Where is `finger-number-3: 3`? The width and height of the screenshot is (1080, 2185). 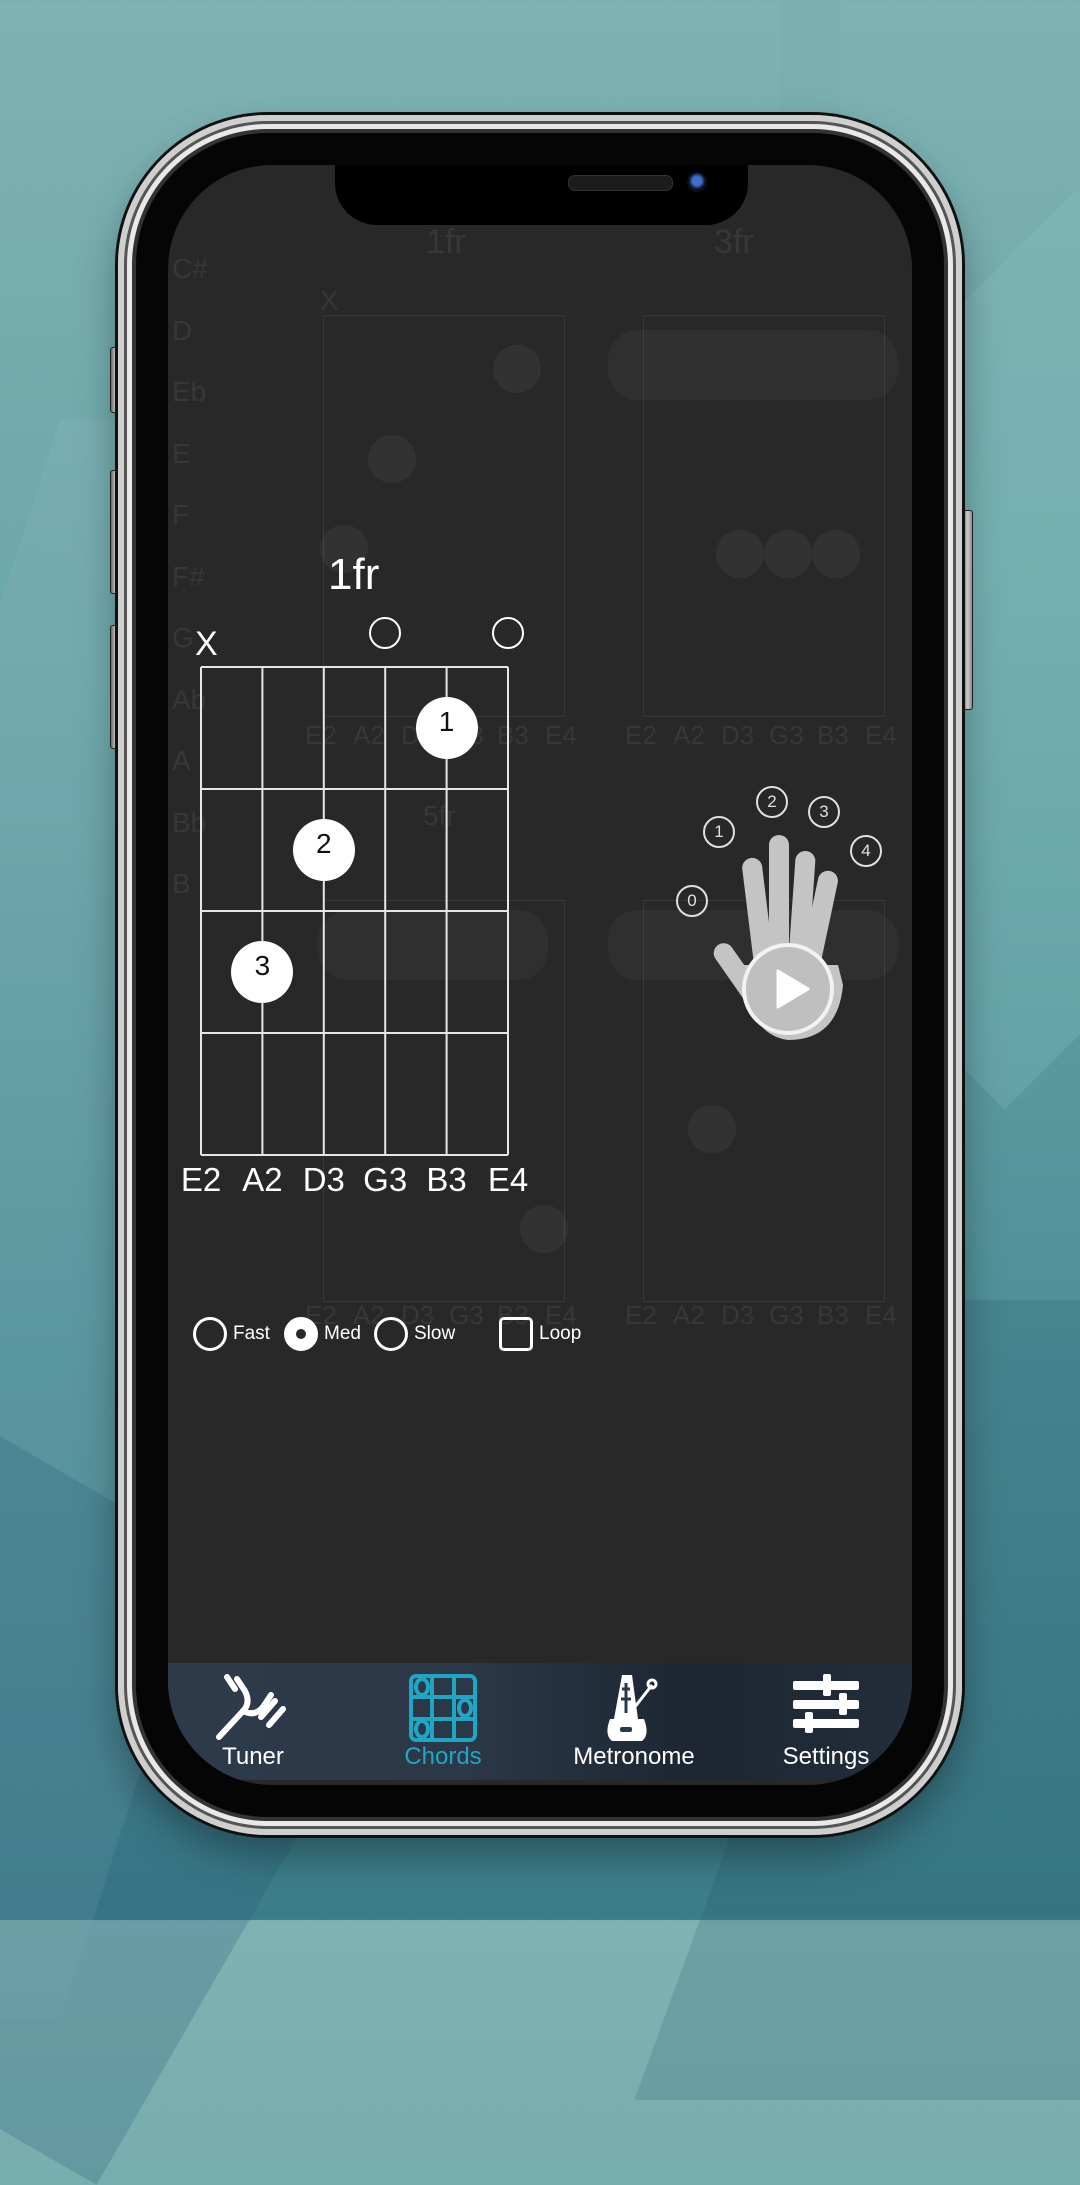
finger-number-3: 3 is located at coordinates (824, 812).